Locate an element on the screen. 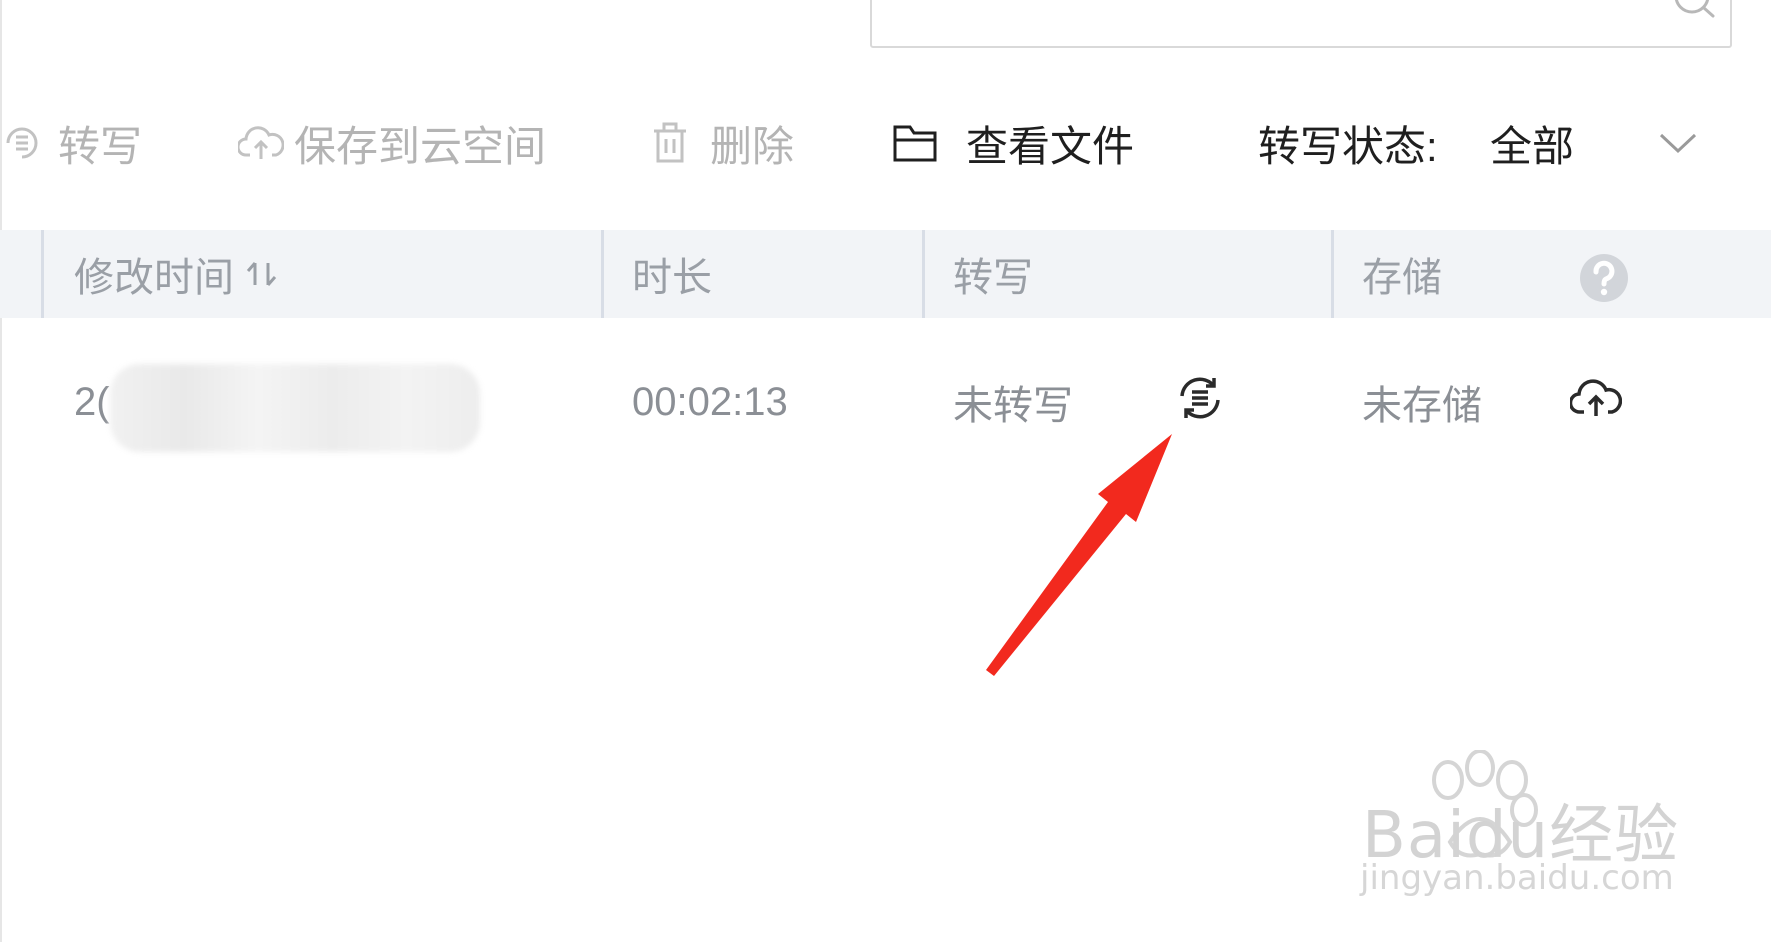  search-icon is located at coordinates (1694, 13).